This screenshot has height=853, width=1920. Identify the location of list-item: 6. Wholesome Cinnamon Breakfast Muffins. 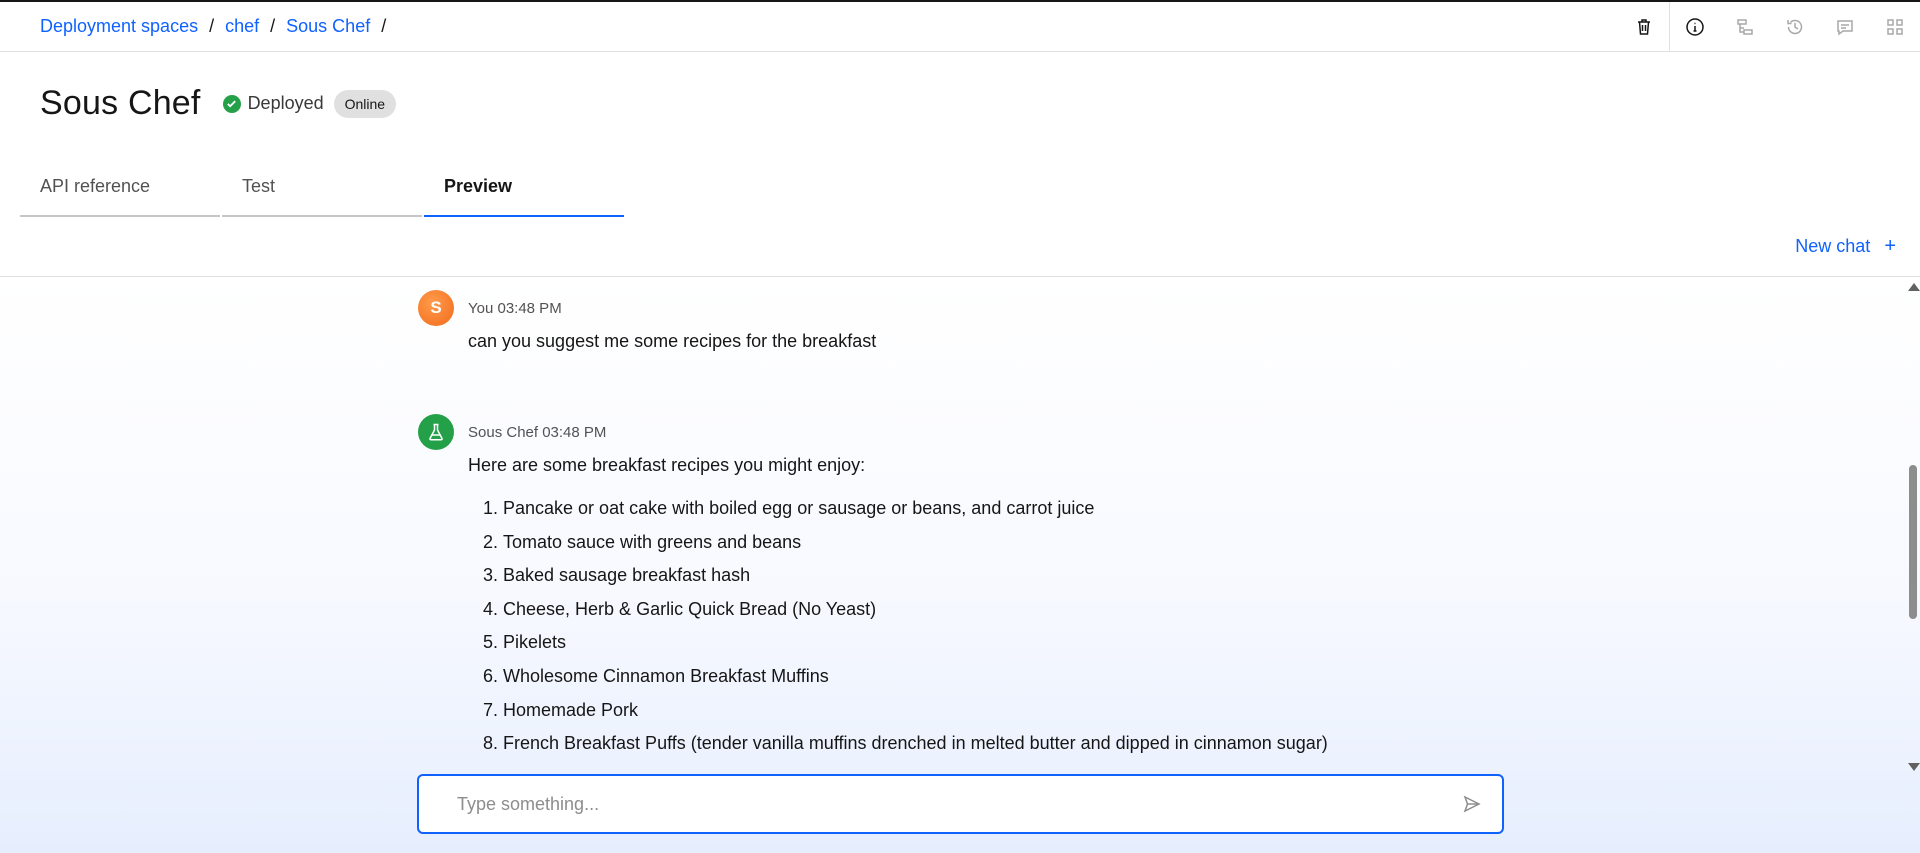
(655, 675).